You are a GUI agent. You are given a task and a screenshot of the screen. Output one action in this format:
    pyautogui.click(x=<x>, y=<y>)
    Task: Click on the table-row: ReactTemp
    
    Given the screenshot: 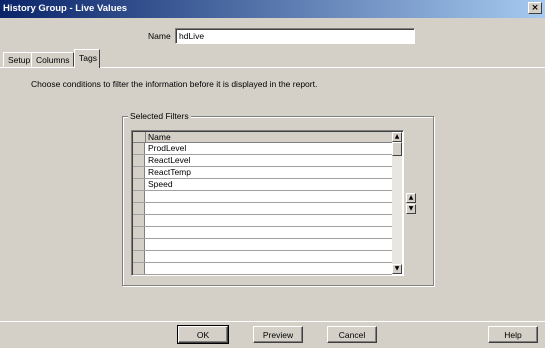 What is the action you would take?
    pyautogui.click(x=262, y=173)
    